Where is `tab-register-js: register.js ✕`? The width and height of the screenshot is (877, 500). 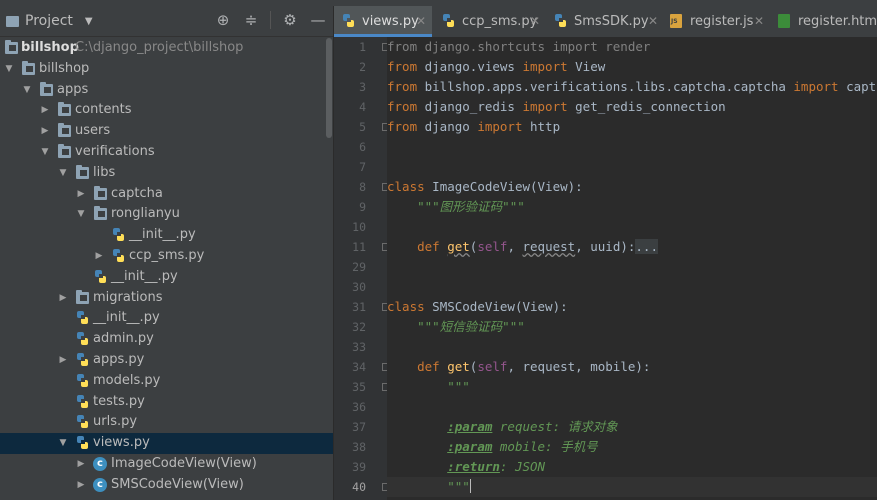 tab-register-js: register.js ✕ is located at coordinates (714, 21).